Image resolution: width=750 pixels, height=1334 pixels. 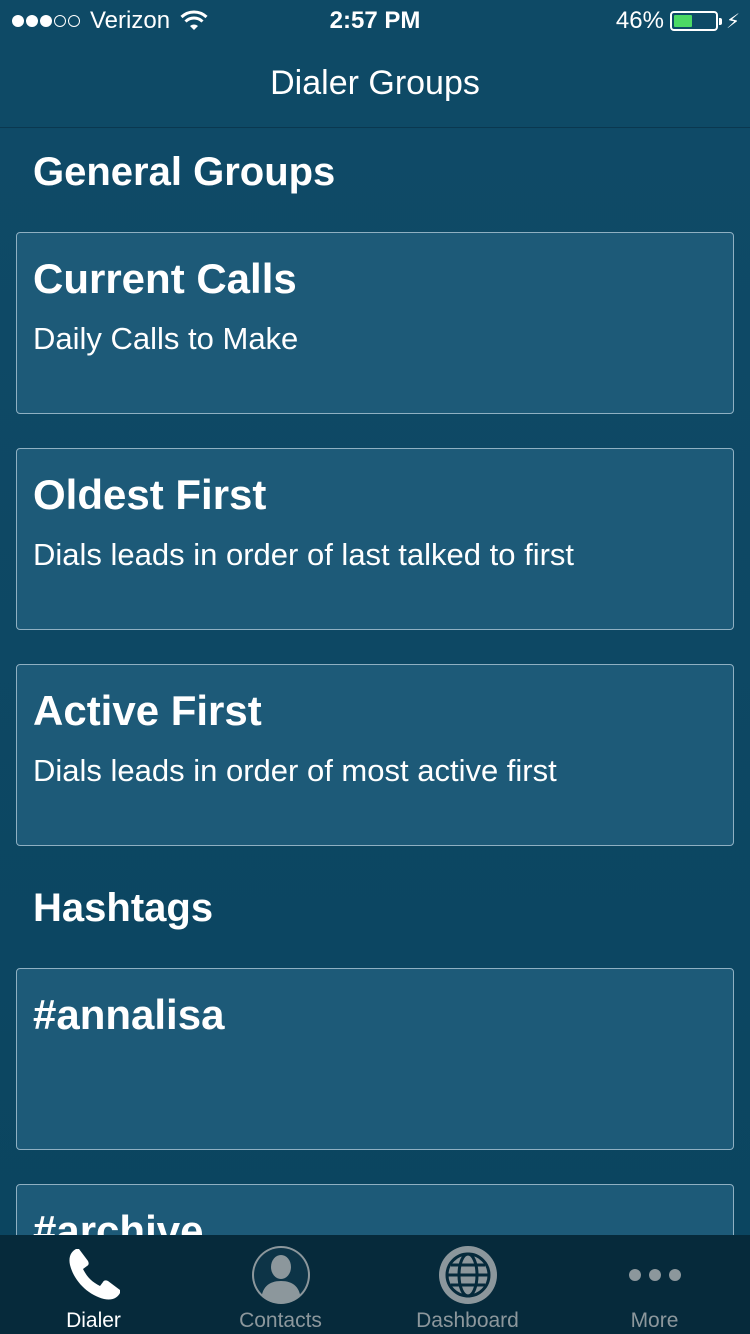 What do you see at coordinates (654, 1284) in the screenshot?
I see `tab-more: More` at bounding box center [654, 1284].